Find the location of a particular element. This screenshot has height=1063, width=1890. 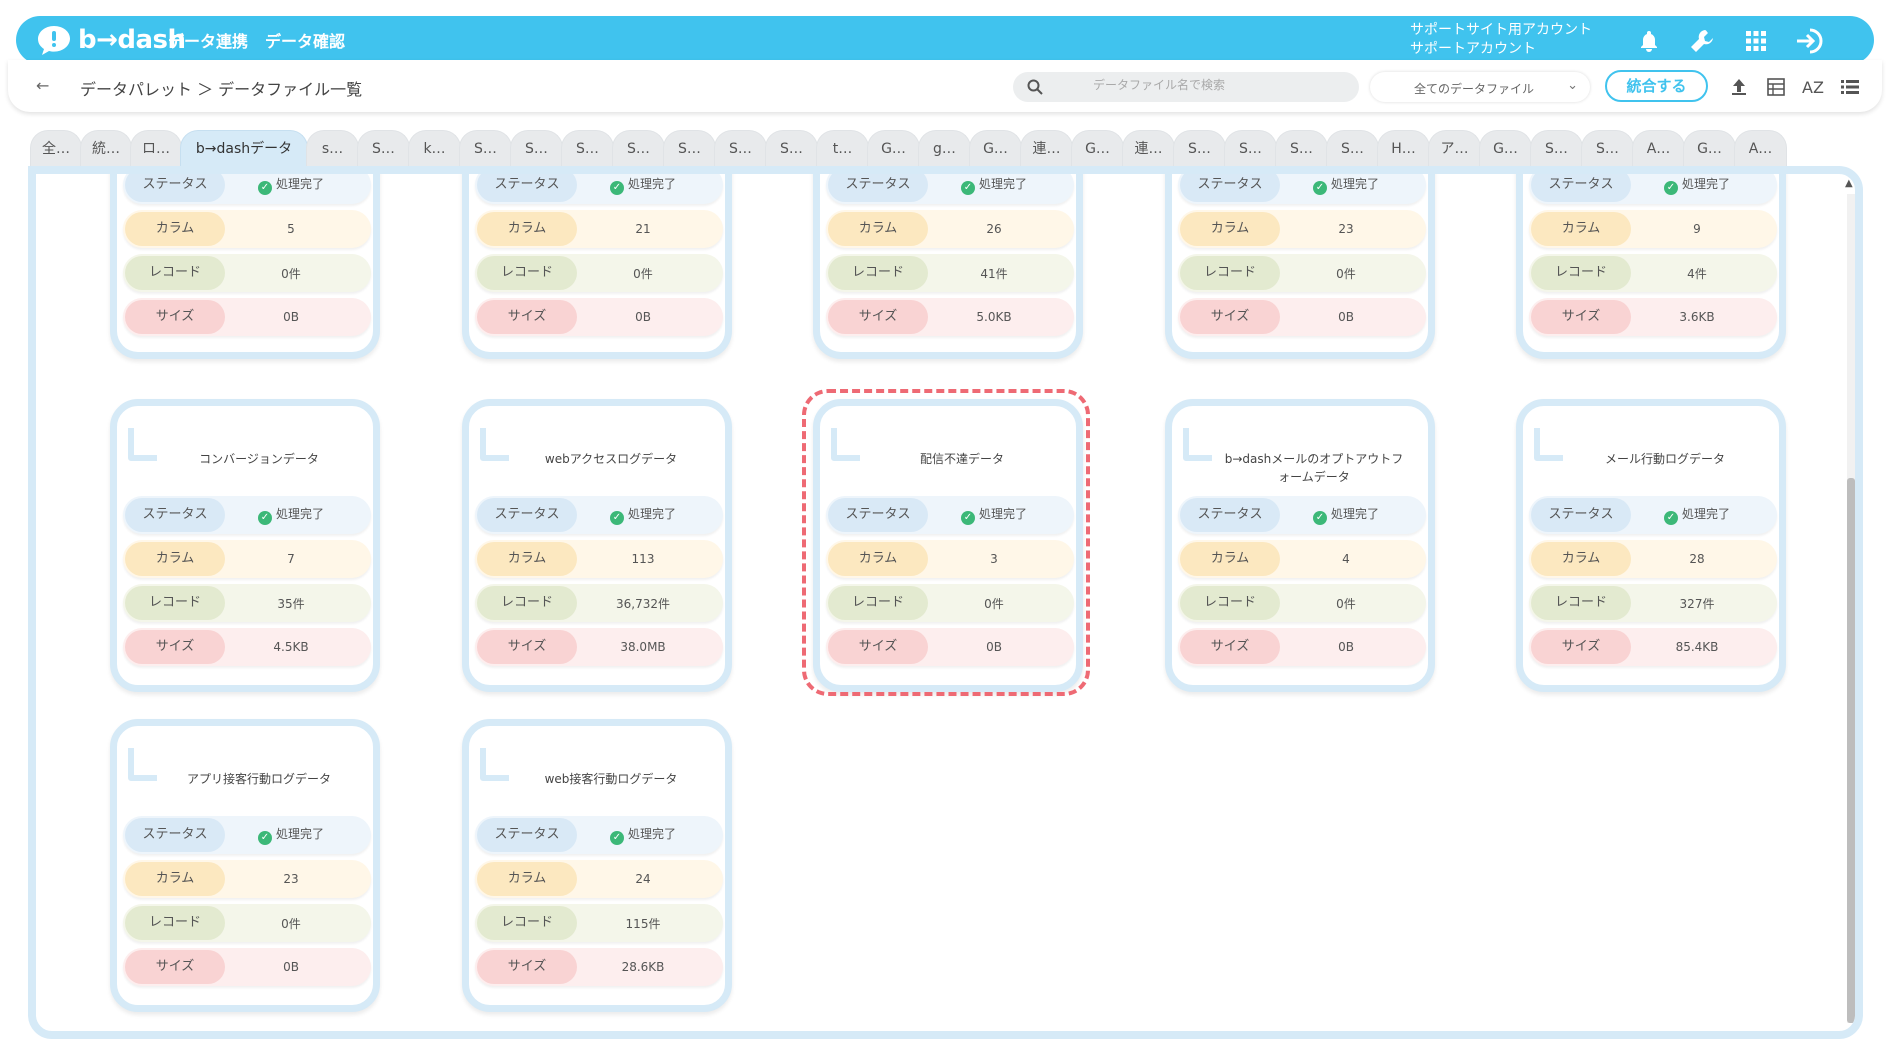

data-file-name: コンバージョンデータ is located at coordinates (259, 459).